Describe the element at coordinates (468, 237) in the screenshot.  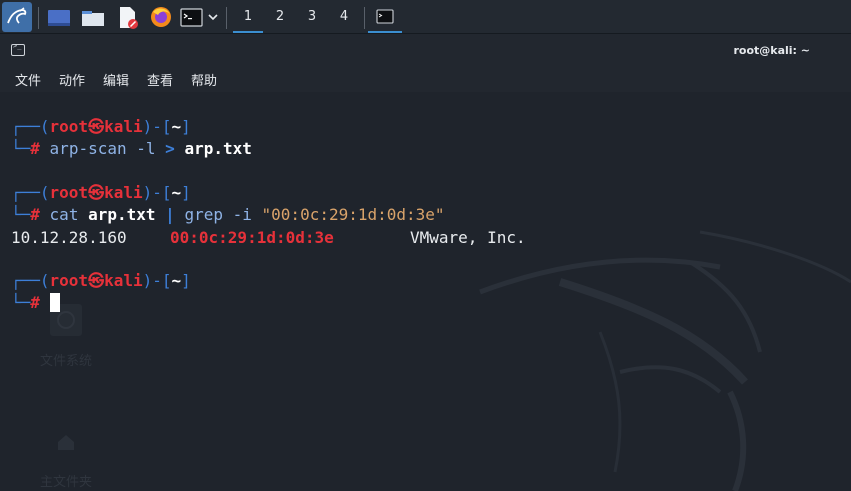
I see `output-vendor: VMware, Inc.` at that location.